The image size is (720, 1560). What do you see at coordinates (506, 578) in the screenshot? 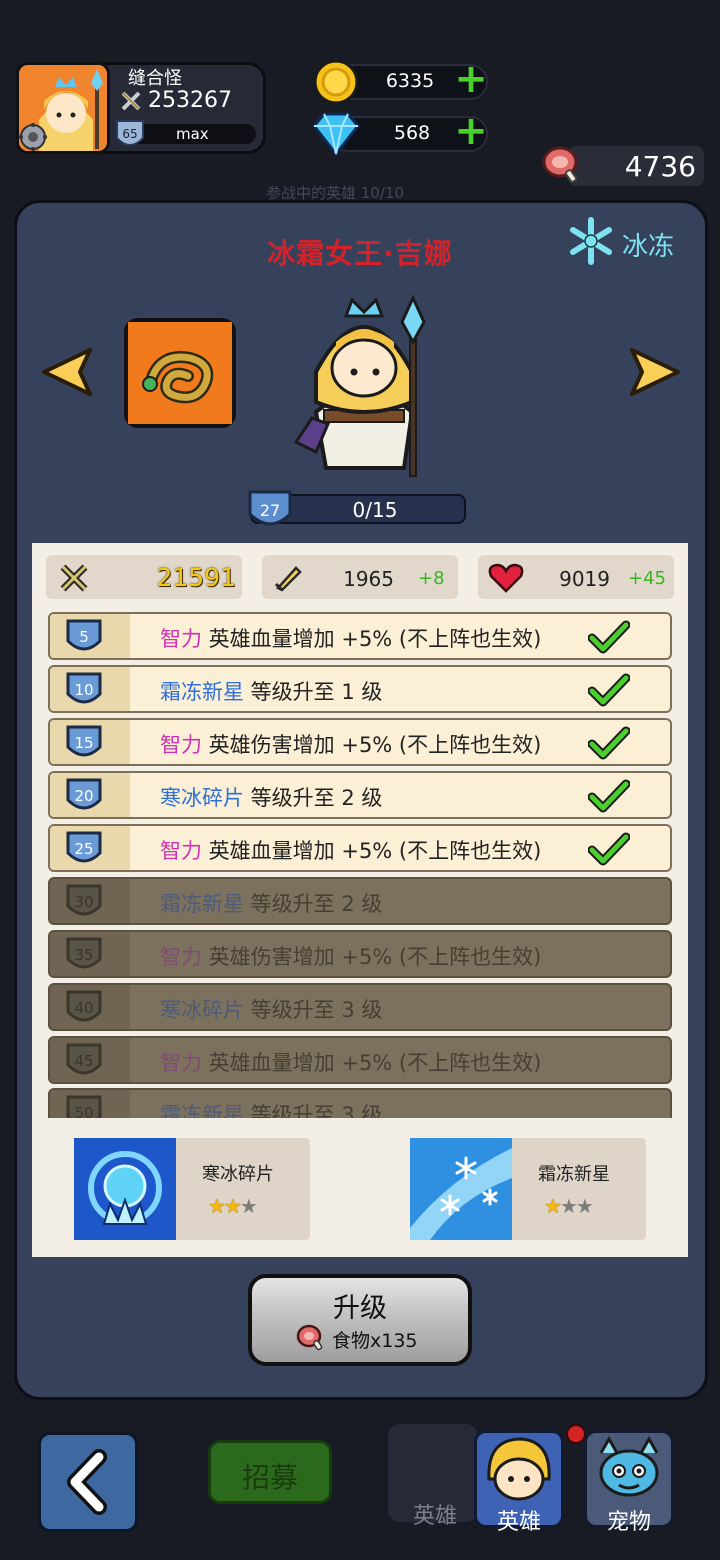
I see `heart-icon` at bounding box center [506, 578].